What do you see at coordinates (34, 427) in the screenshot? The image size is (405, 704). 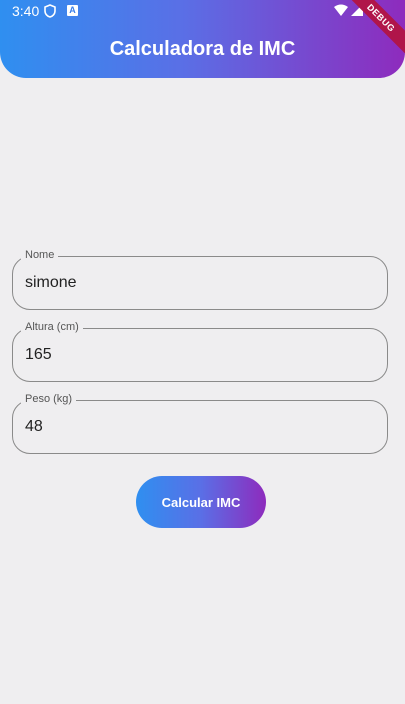 I see `peso-input-value: 48` at bounding box center [34, 427].